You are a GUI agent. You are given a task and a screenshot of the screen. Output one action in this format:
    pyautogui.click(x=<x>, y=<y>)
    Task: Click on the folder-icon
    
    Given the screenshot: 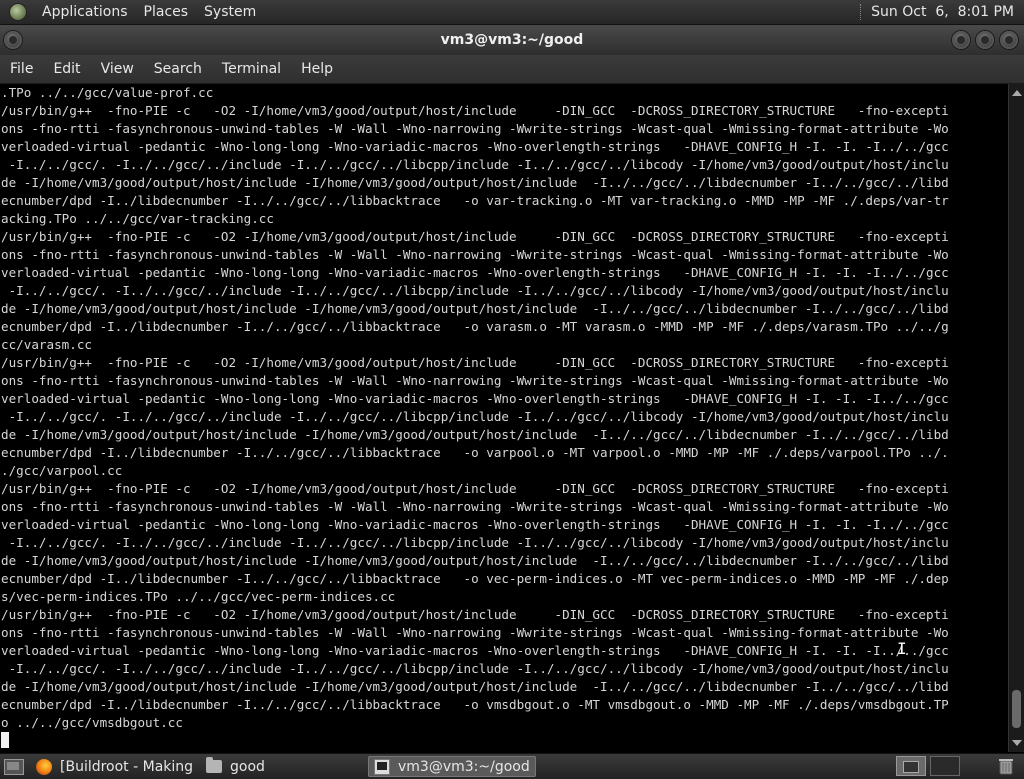 What is the action you would take?
    pyautogui.click(x=214, y=765)
    